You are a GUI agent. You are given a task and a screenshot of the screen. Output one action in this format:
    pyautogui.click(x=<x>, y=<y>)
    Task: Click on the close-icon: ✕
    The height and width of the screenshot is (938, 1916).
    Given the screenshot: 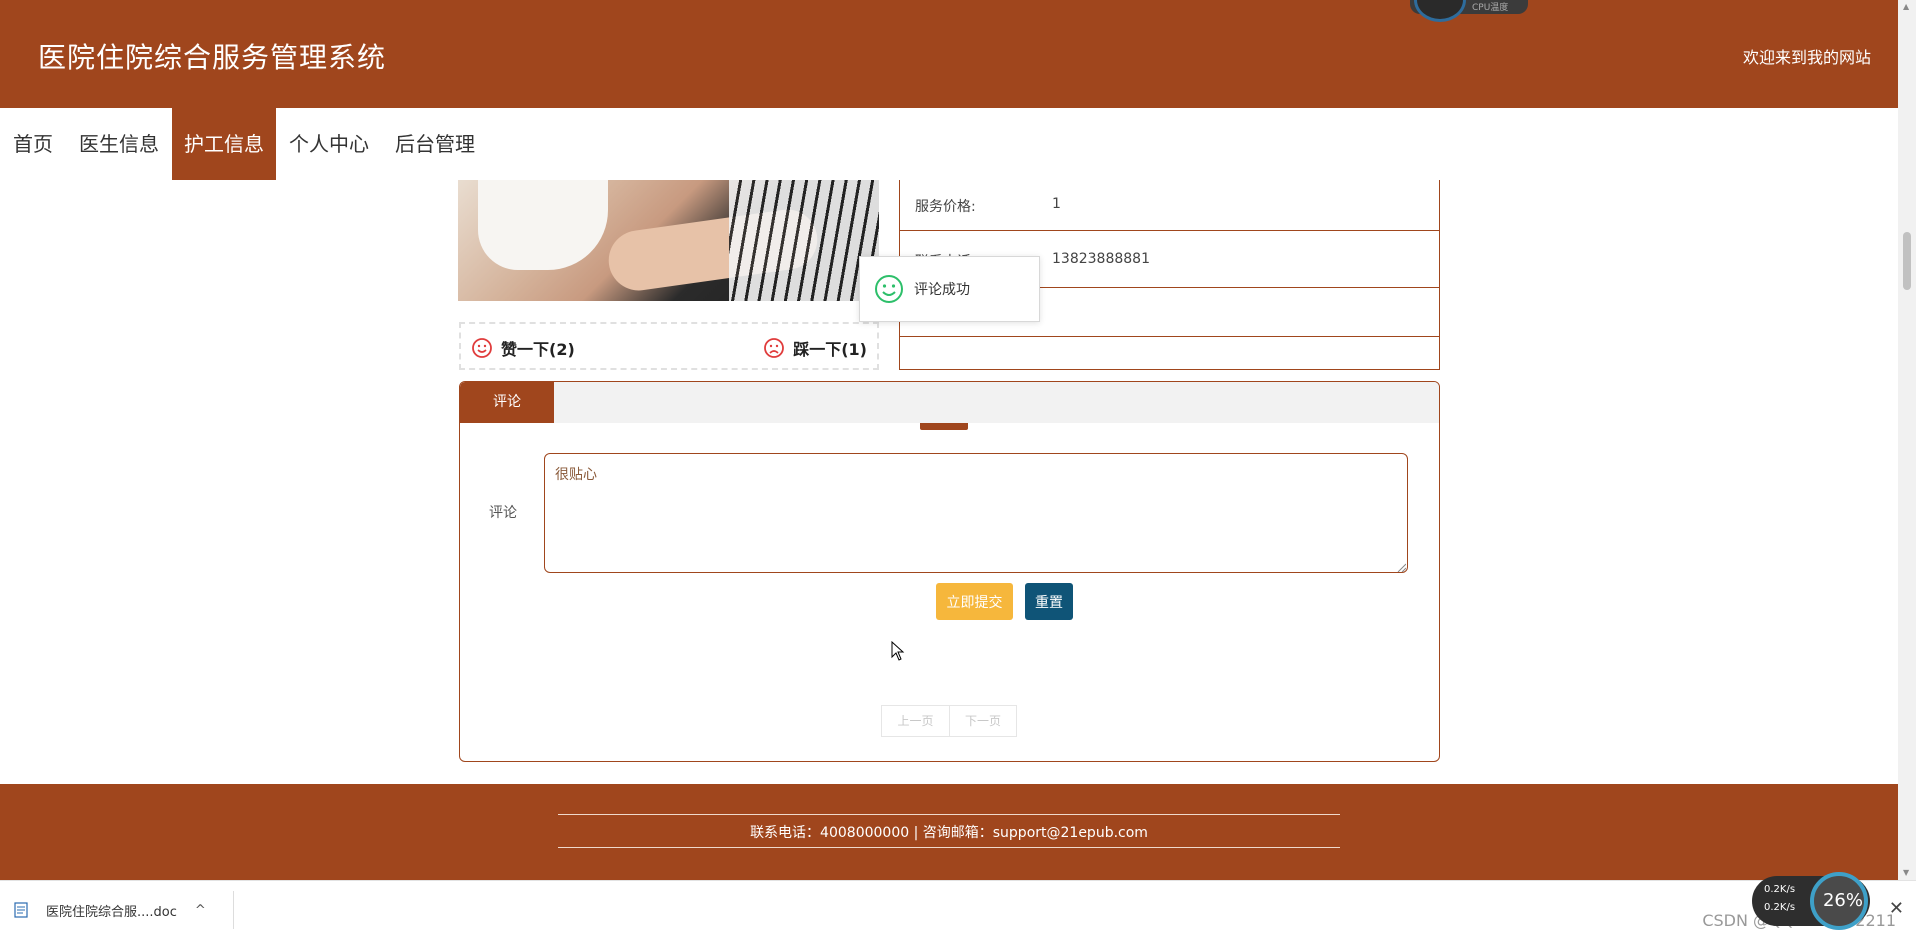 What is the action you would take?
    pyautogui.click(x=1896, y=908)
    